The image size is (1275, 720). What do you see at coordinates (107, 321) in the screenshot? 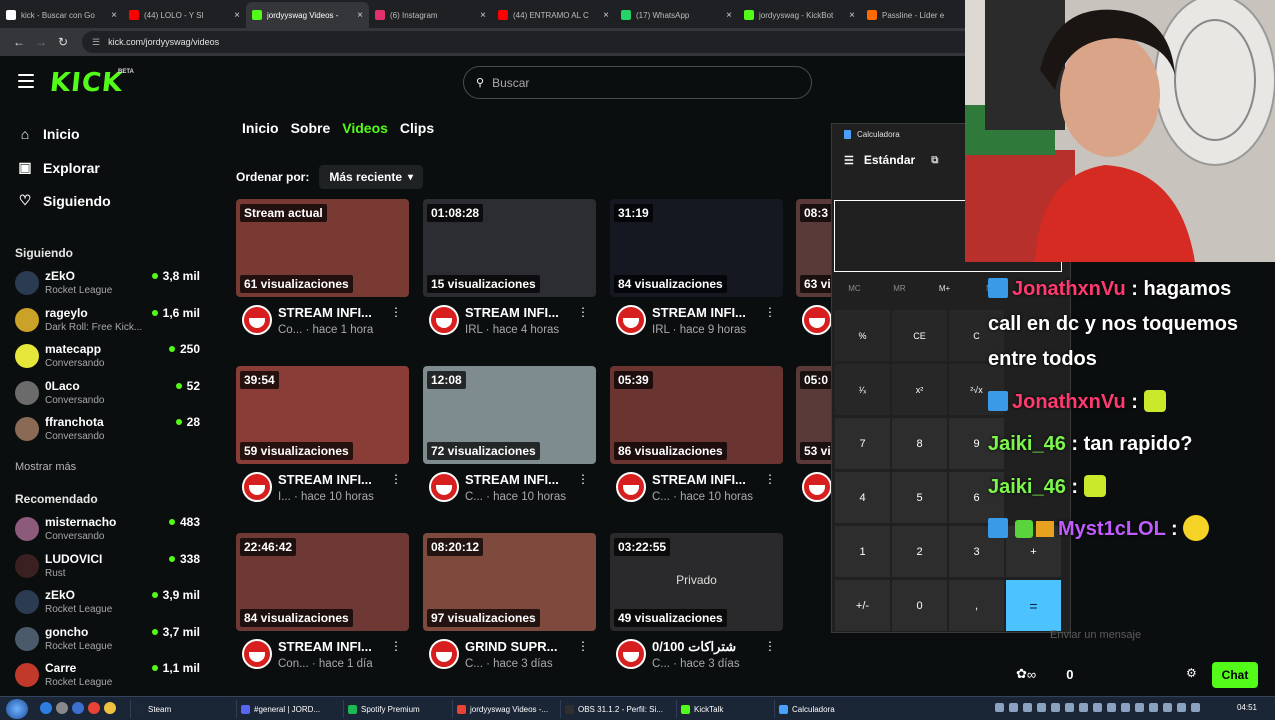
I see `channel-item: rageylo Dark Roll: Free Kick... 1,6 mil` at bounding box center [107, 321].